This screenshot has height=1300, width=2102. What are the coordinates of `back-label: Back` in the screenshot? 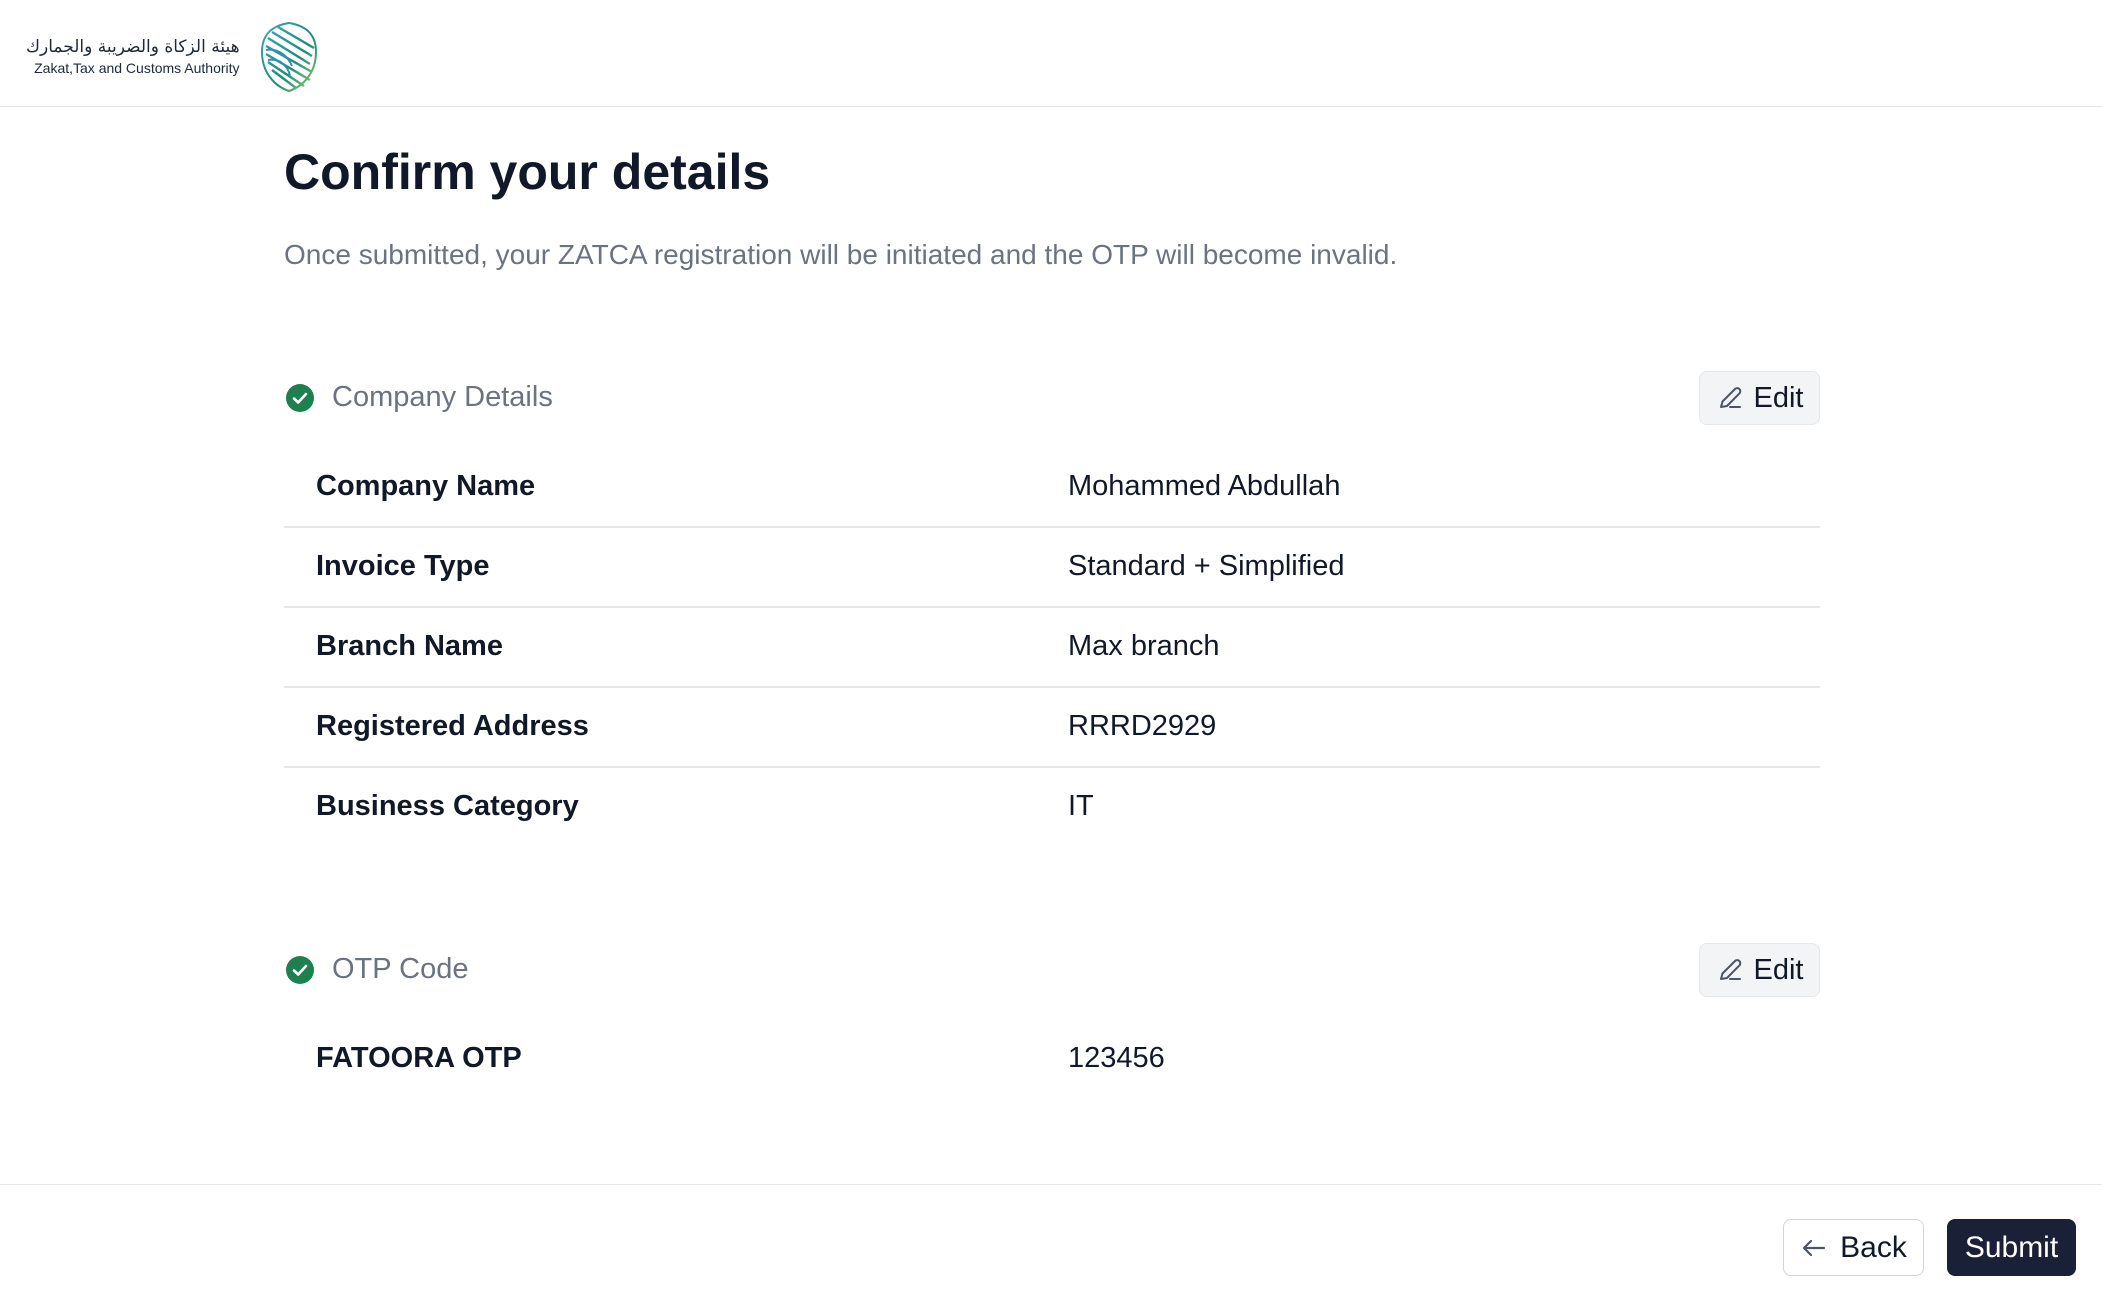 It's located at (1873, 1247).